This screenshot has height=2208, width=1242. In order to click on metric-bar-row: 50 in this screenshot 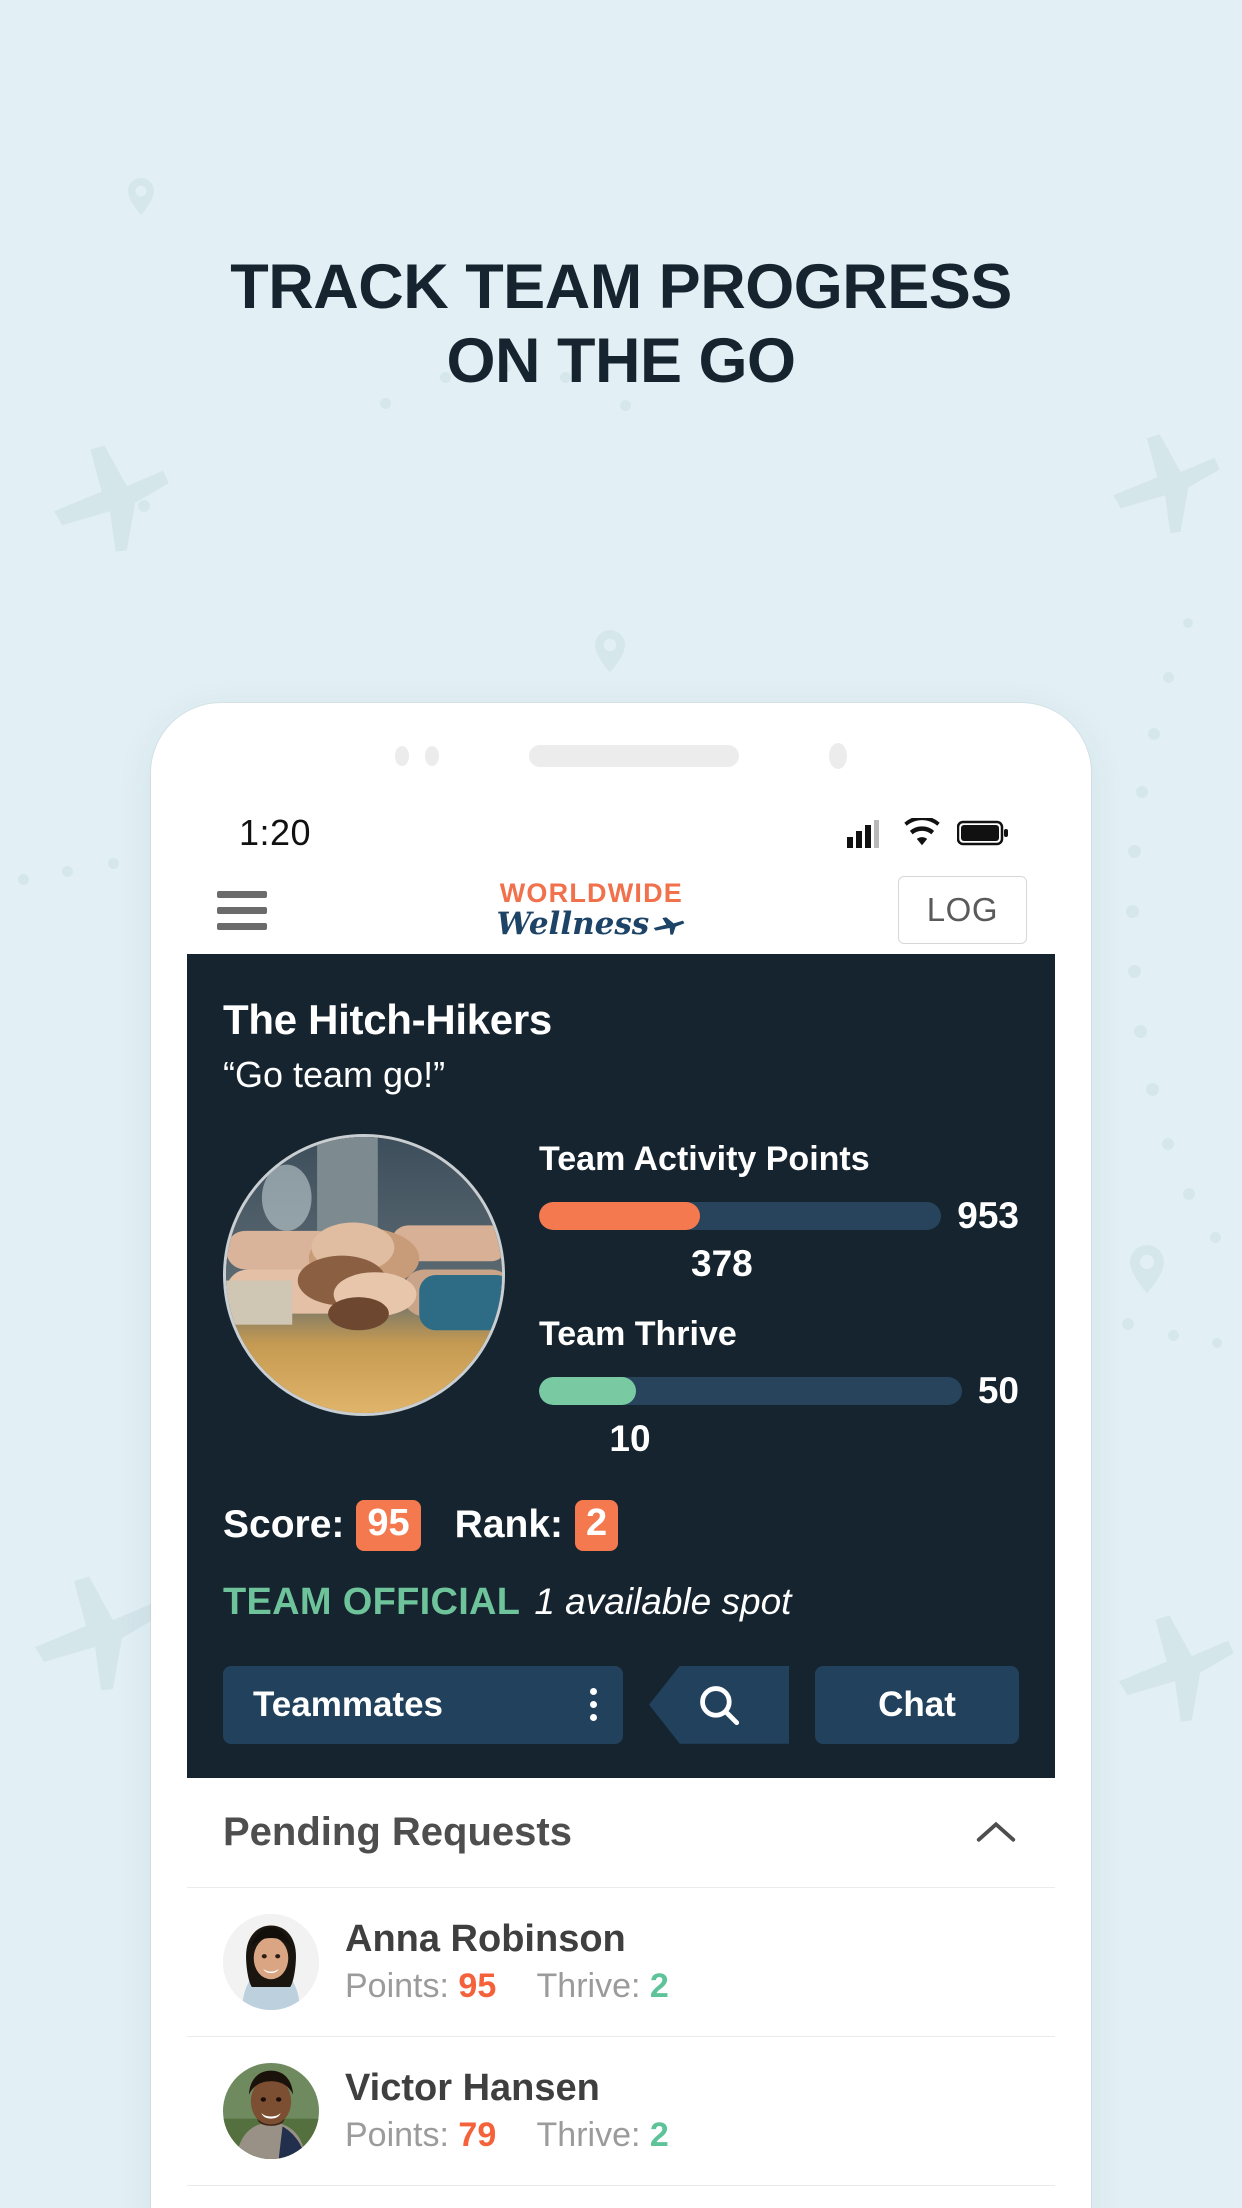, I will do `click(779, 1391)`.